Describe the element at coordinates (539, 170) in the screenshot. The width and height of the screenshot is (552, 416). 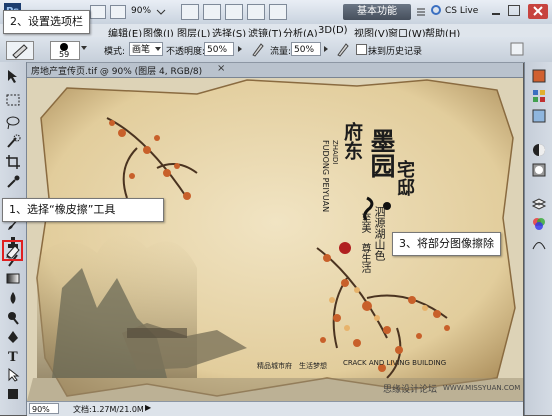
I see `masks-panel-icon` at that location.